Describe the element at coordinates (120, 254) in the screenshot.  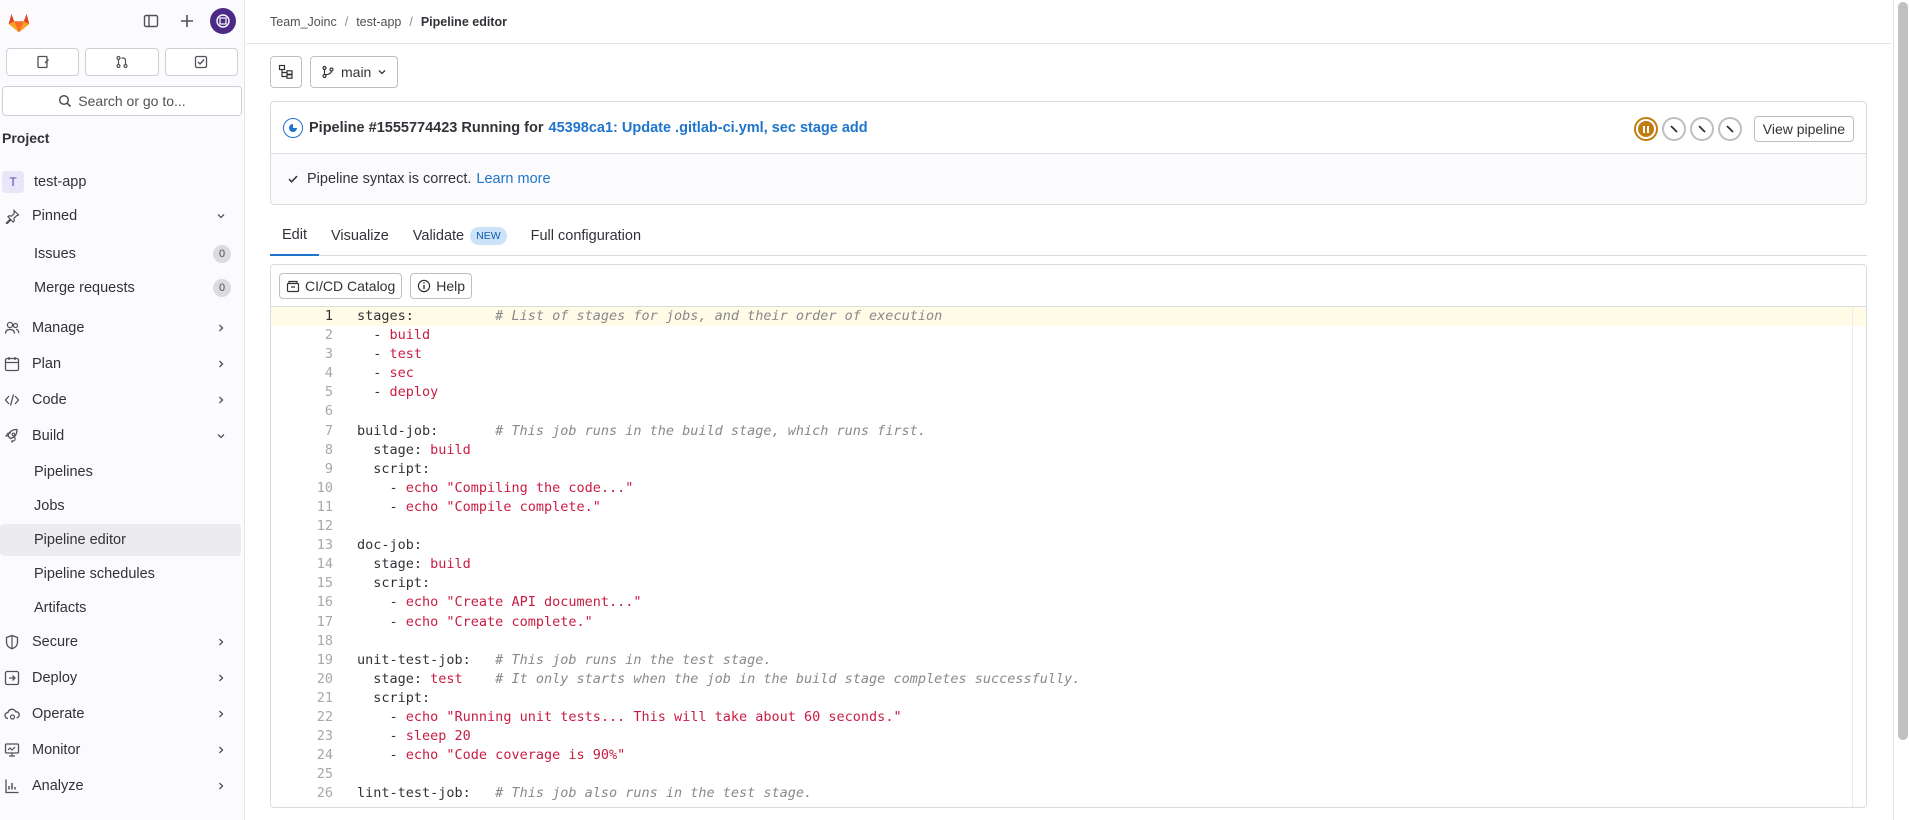
I see `sidebar-item-issues: Issues 0` at that location.